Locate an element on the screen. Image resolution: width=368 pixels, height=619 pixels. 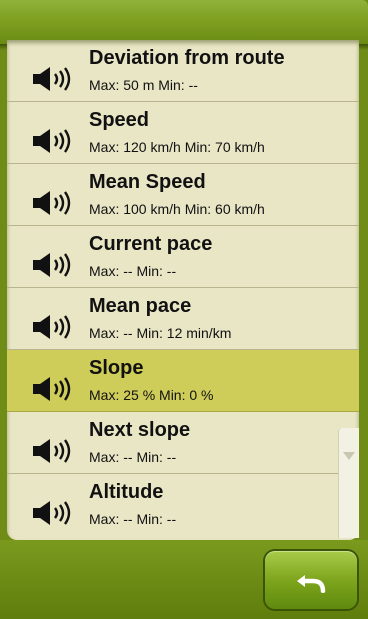
undo-arrow-icon is located at coordinates (311, 584).